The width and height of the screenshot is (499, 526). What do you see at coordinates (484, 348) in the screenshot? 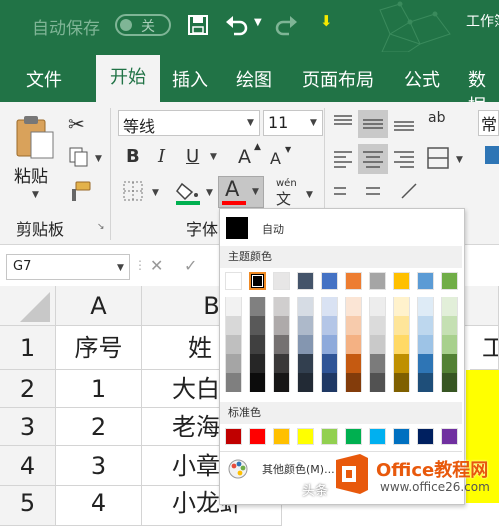
I see `cell-f1: 工` at bounding box center [484, 348].